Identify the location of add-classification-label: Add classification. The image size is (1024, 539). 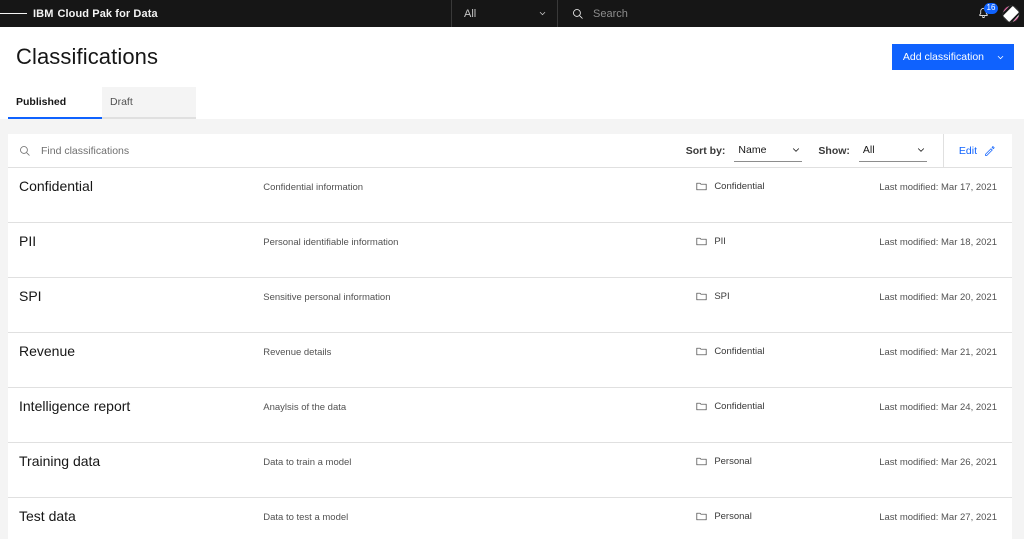
(943, 57).